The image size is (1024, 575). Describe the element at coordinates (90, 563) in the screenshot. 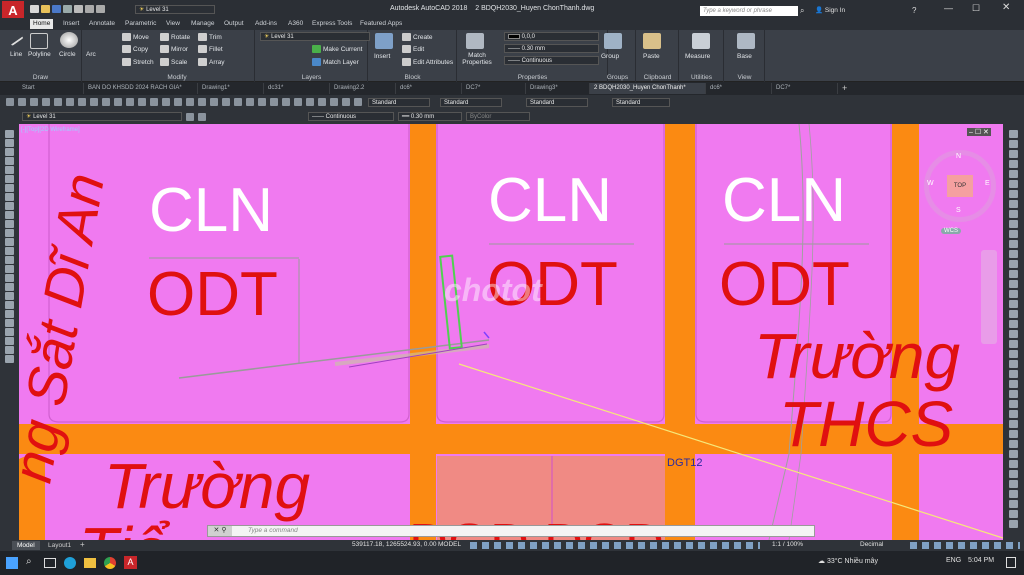

I see `explorer-icon` at that location.